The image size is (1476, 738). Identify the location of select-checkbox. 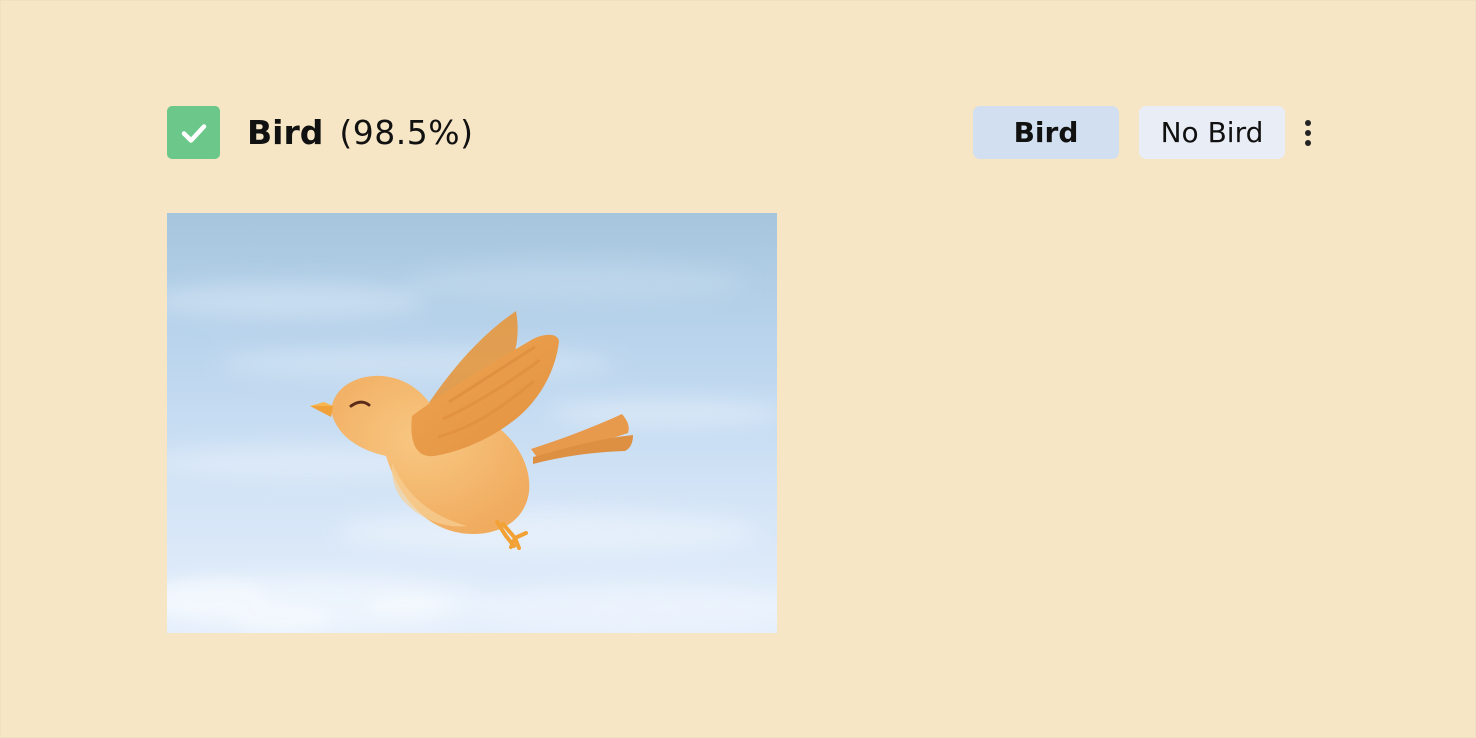
(193, 132).